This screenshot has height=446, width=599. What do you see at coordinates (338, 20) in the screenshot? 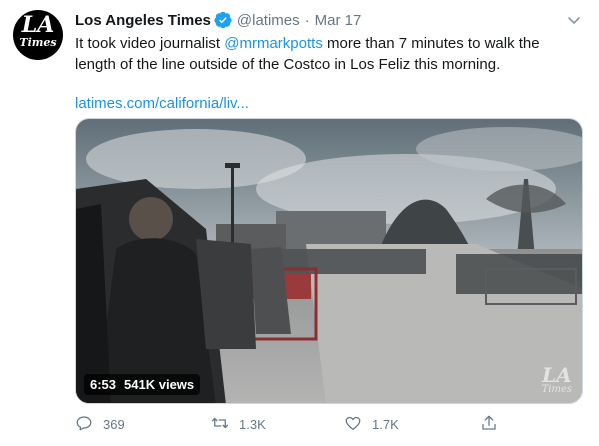
I see `tweet-date: Mar 17` at bounding box center [338, 20].